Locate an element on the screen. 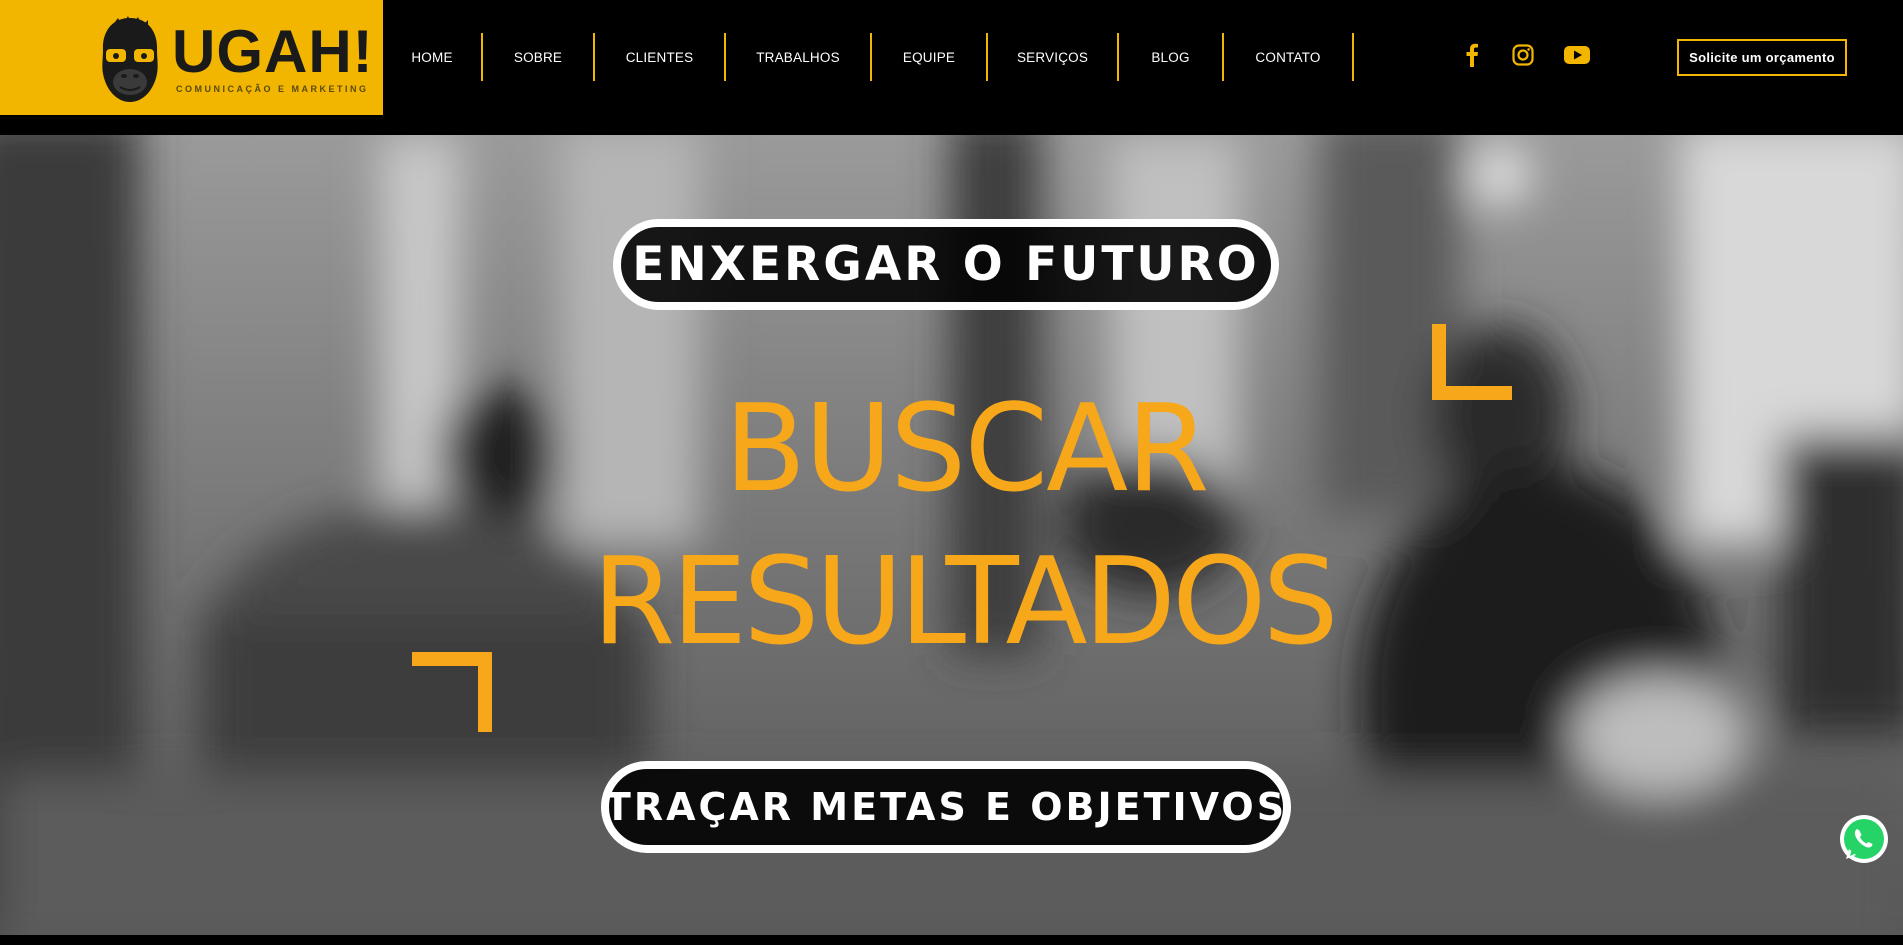 This screenshot has height=945, width=1903. hero-pill-bottom: TRAÇAR METAS E OBJETIVOS is located at coordinates (946, 807).